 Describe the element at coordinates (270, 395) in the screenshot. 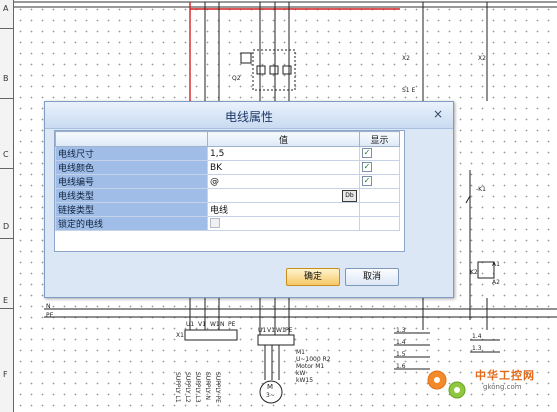

I see `motor-phase: 3~` at that location.